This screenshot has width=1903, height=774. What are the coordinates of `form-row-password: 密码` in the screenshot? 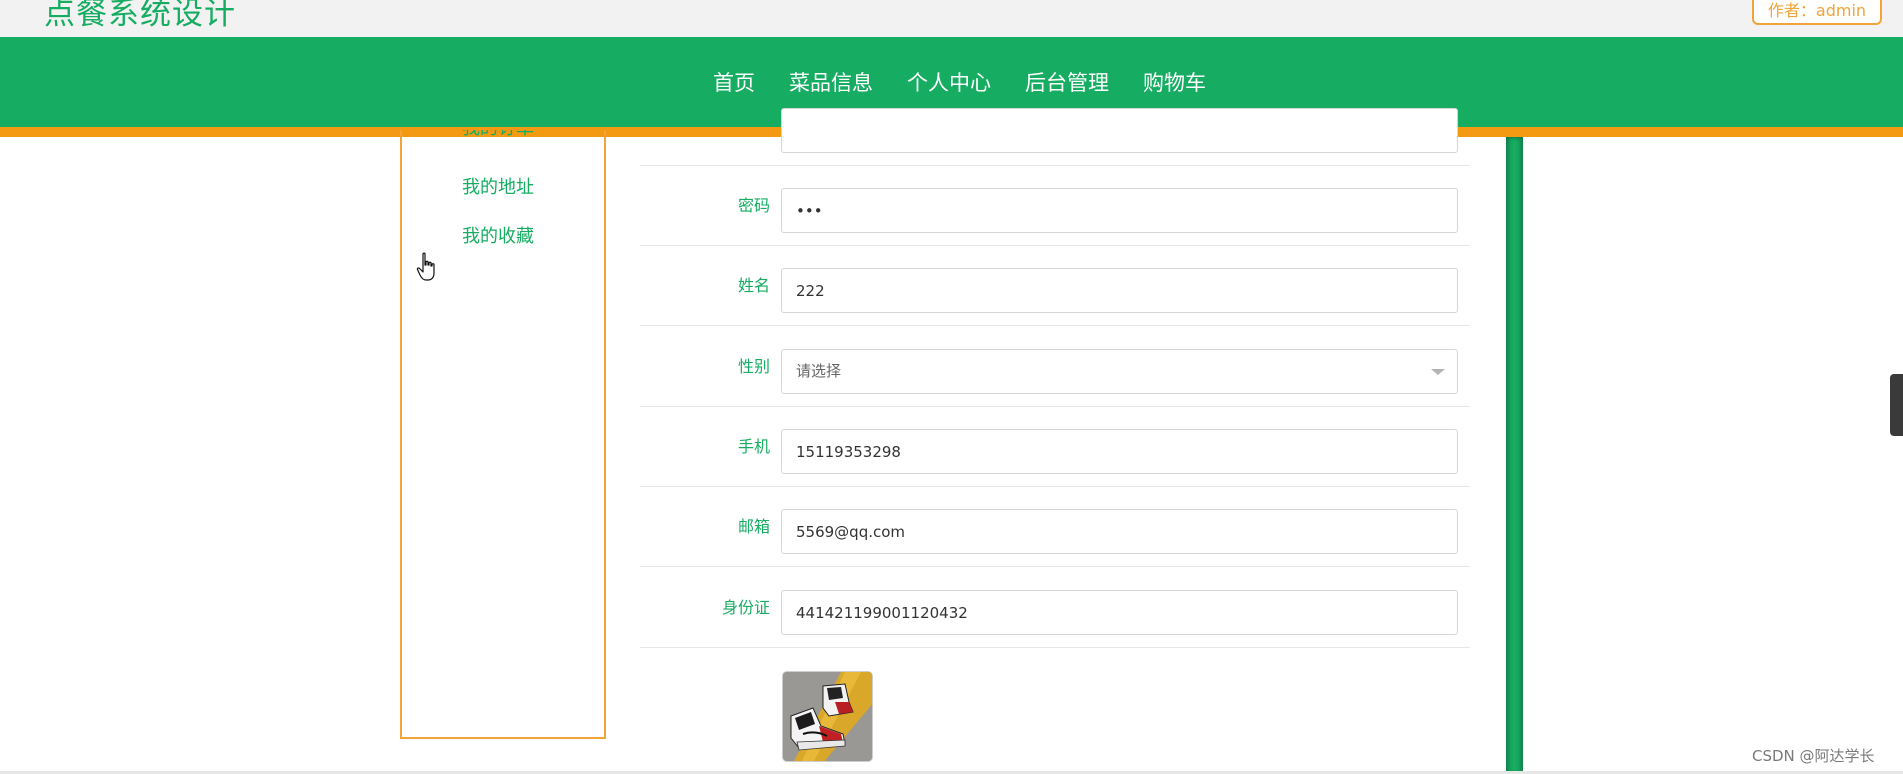 It's located at (1055, 206).